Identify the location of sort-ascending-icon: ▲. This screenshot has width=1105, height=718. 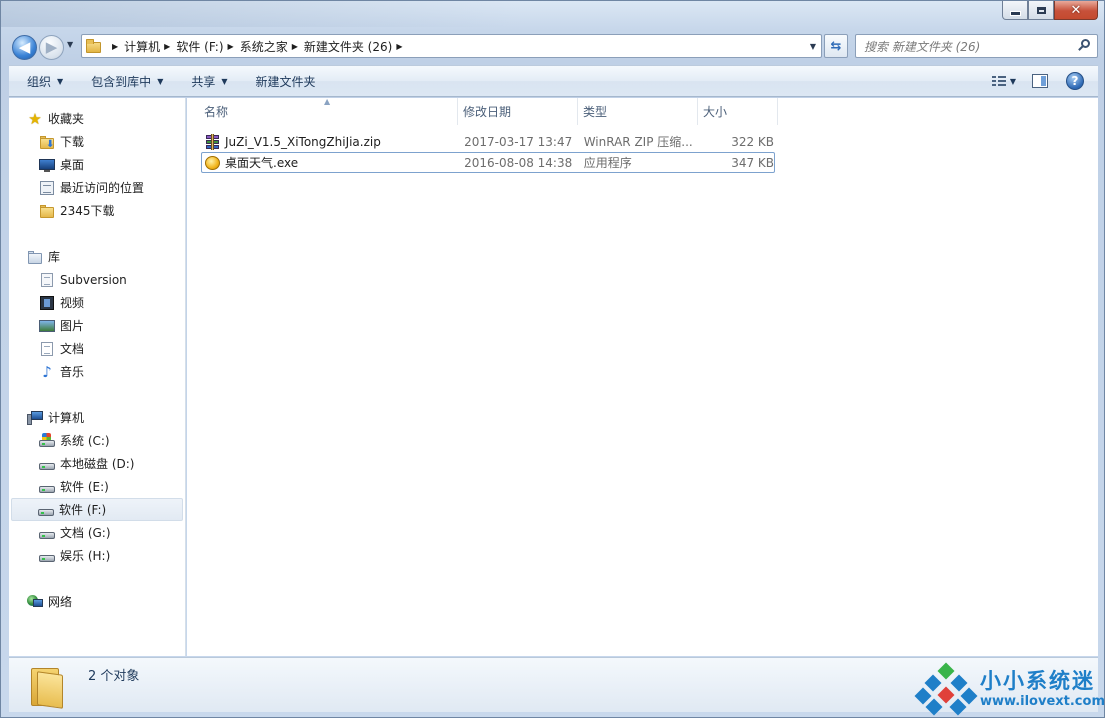
(327, 101).